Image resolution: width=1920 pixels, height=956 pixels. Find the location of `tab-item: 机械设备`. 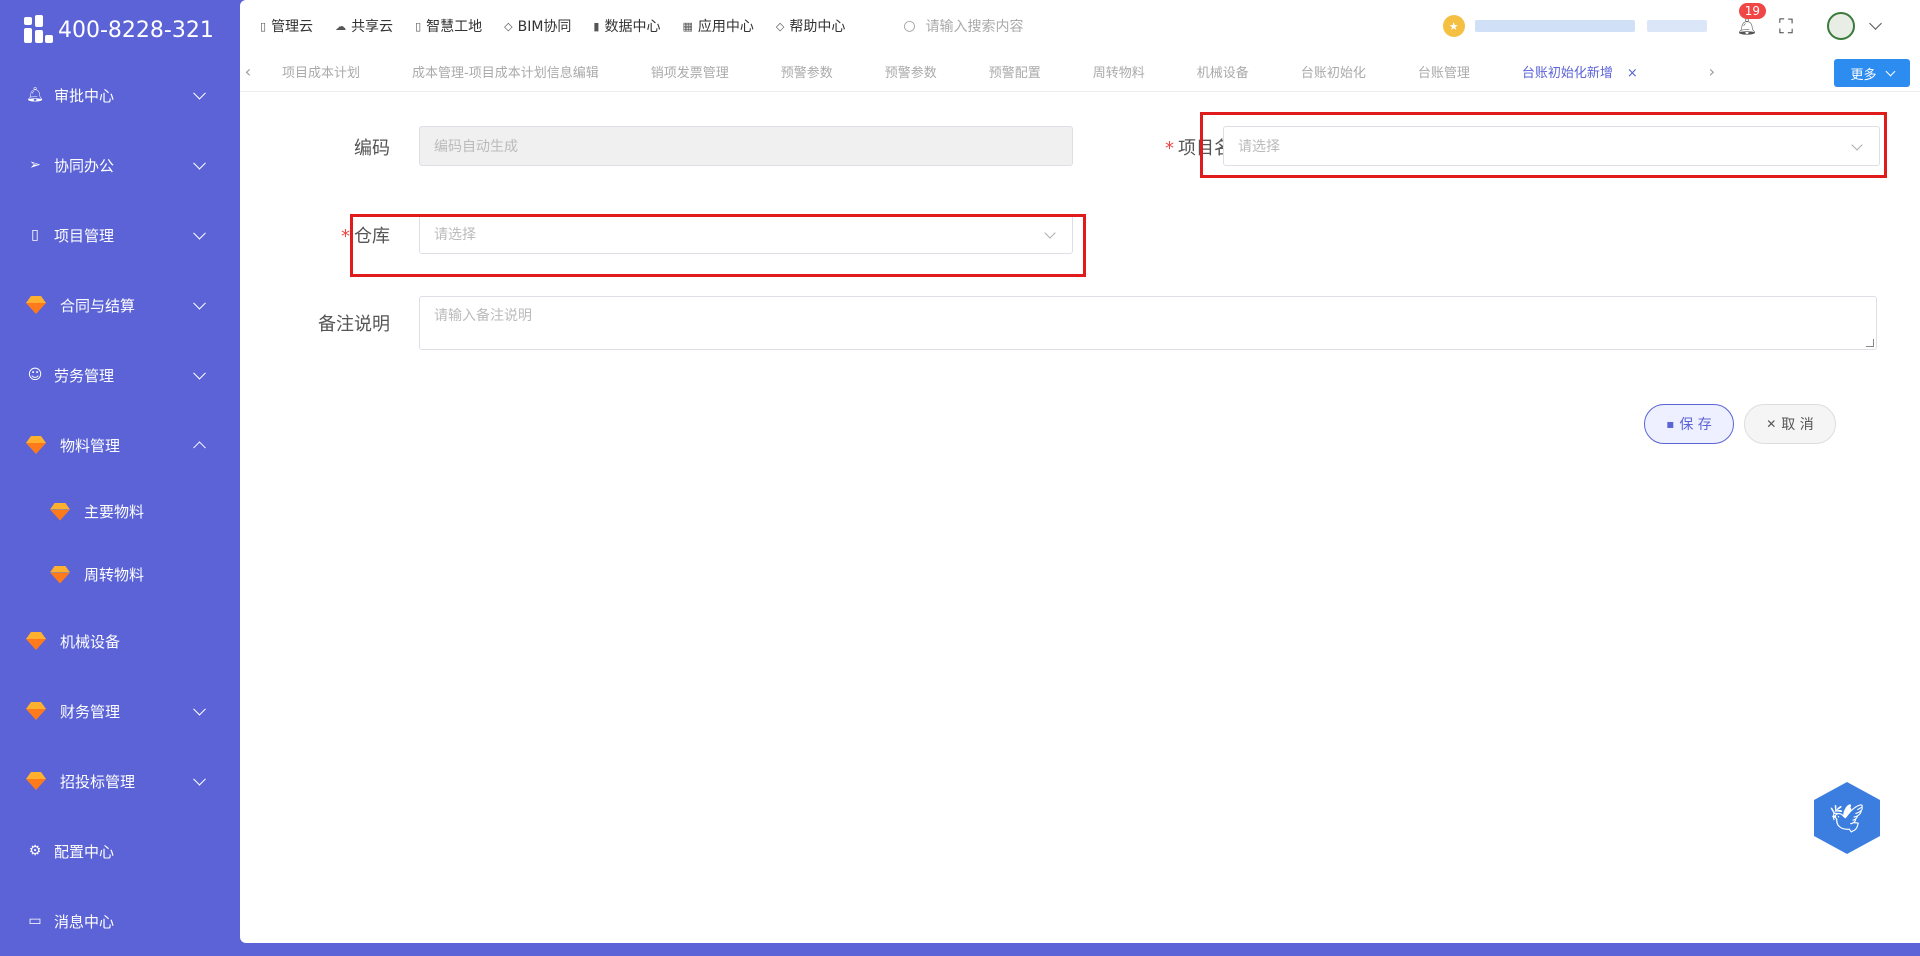

tab-item: 机械设备 is located at coordinates (1223, 71).